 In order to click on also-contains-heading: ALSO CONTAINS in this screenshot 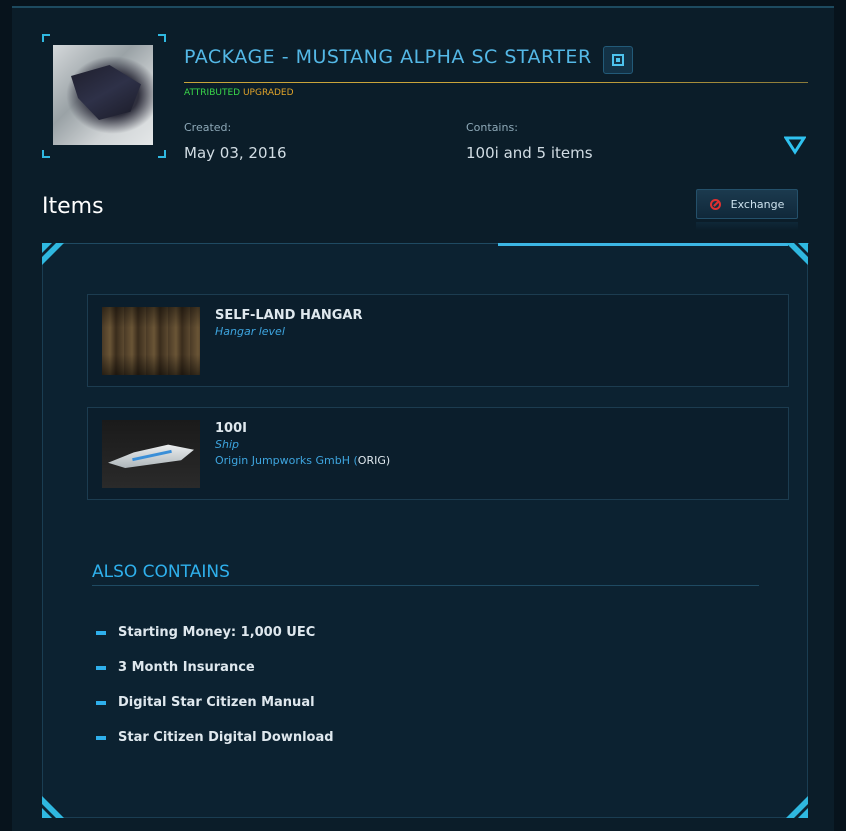, I will do `click(161, 572)`.